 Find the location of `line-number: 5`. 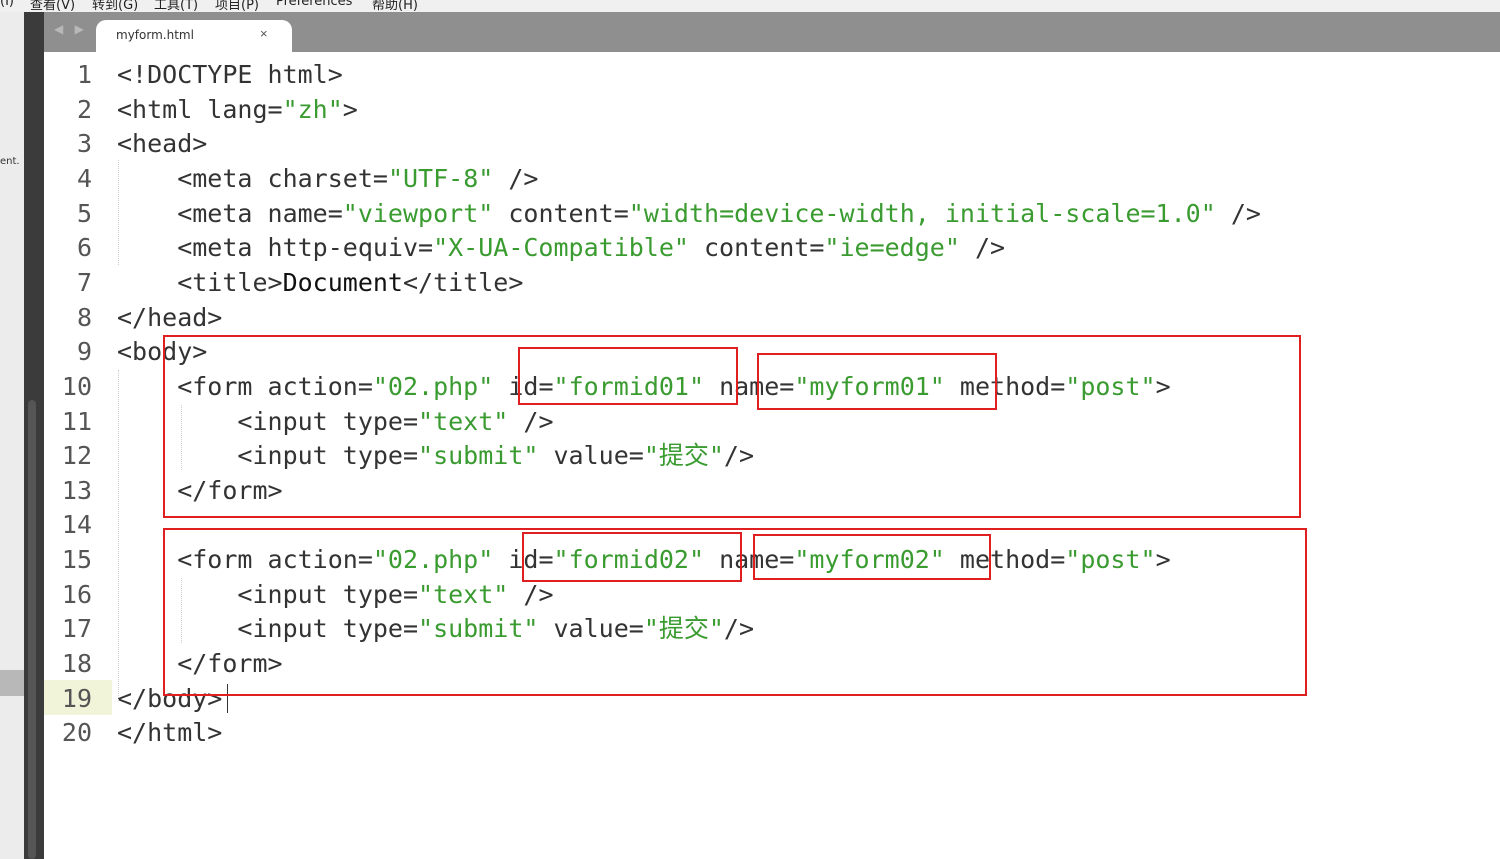

line-number: 5 is located at coordinates (84, 213).